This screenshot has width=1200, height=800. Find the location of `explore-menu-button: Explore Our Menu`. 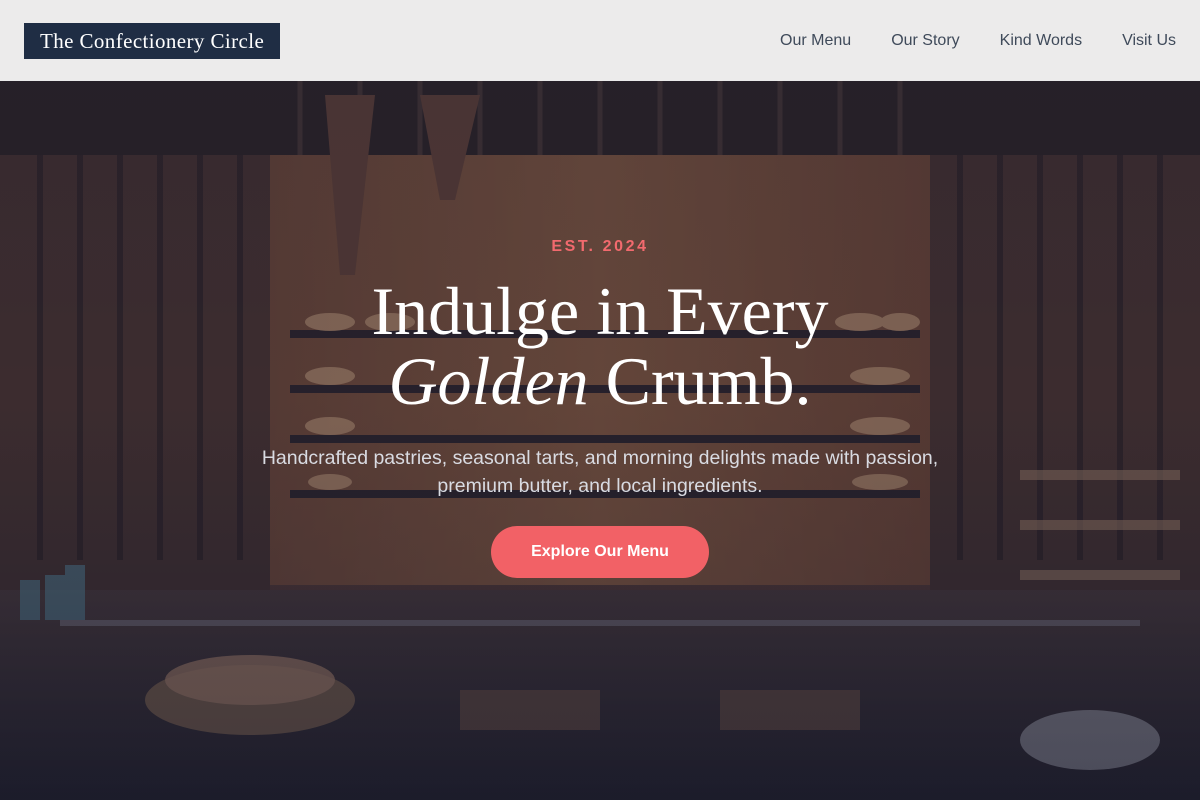

explore-menu-button: Explore Our Menu is located at coordinates (600, 552).